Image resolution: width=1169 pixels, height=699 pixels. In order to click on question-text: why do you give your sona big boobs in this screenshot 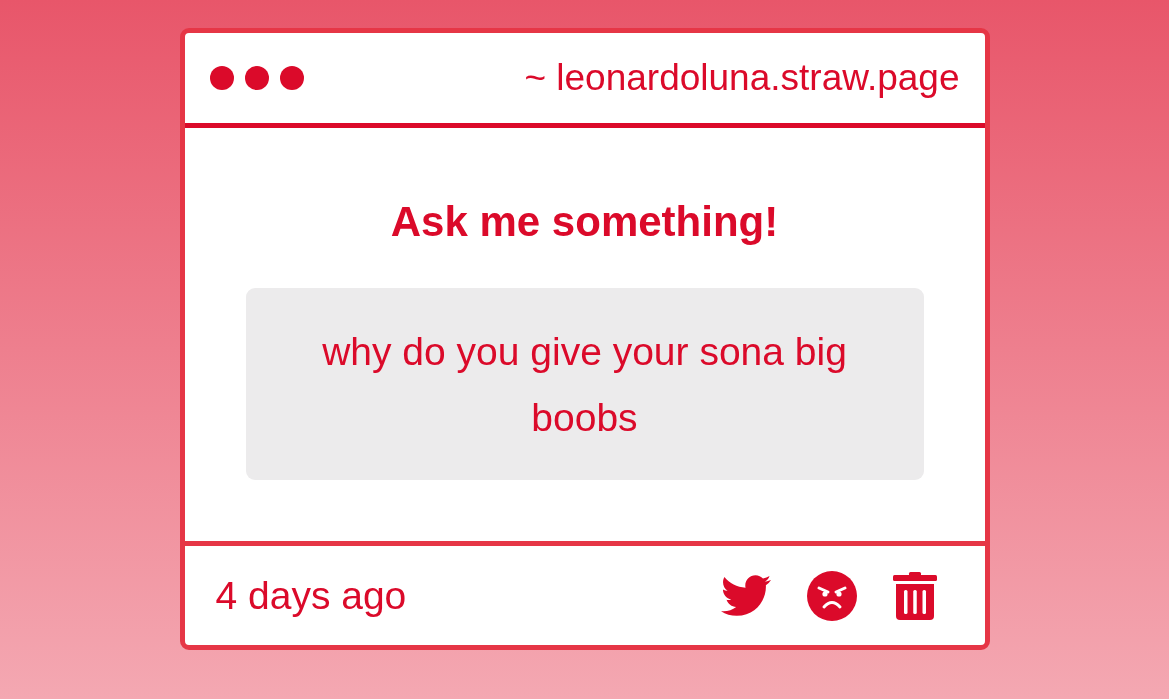, I will do `click(584, 384)`.